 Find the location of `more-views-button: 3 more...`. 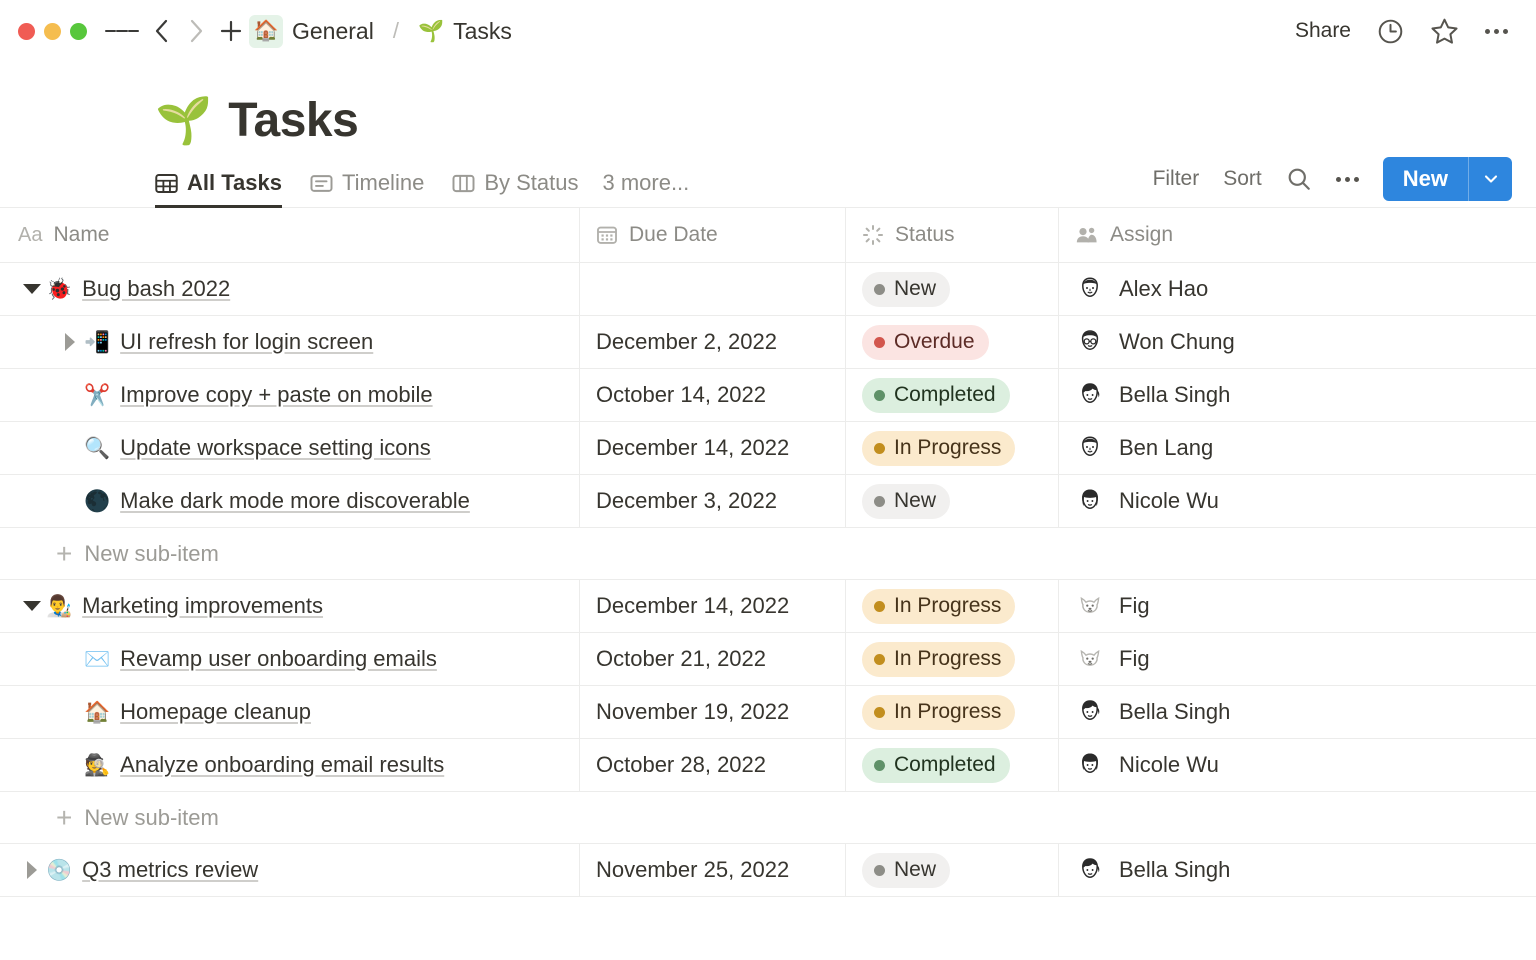

more-views-button: 3 more... is located at coordinates (640, 188).